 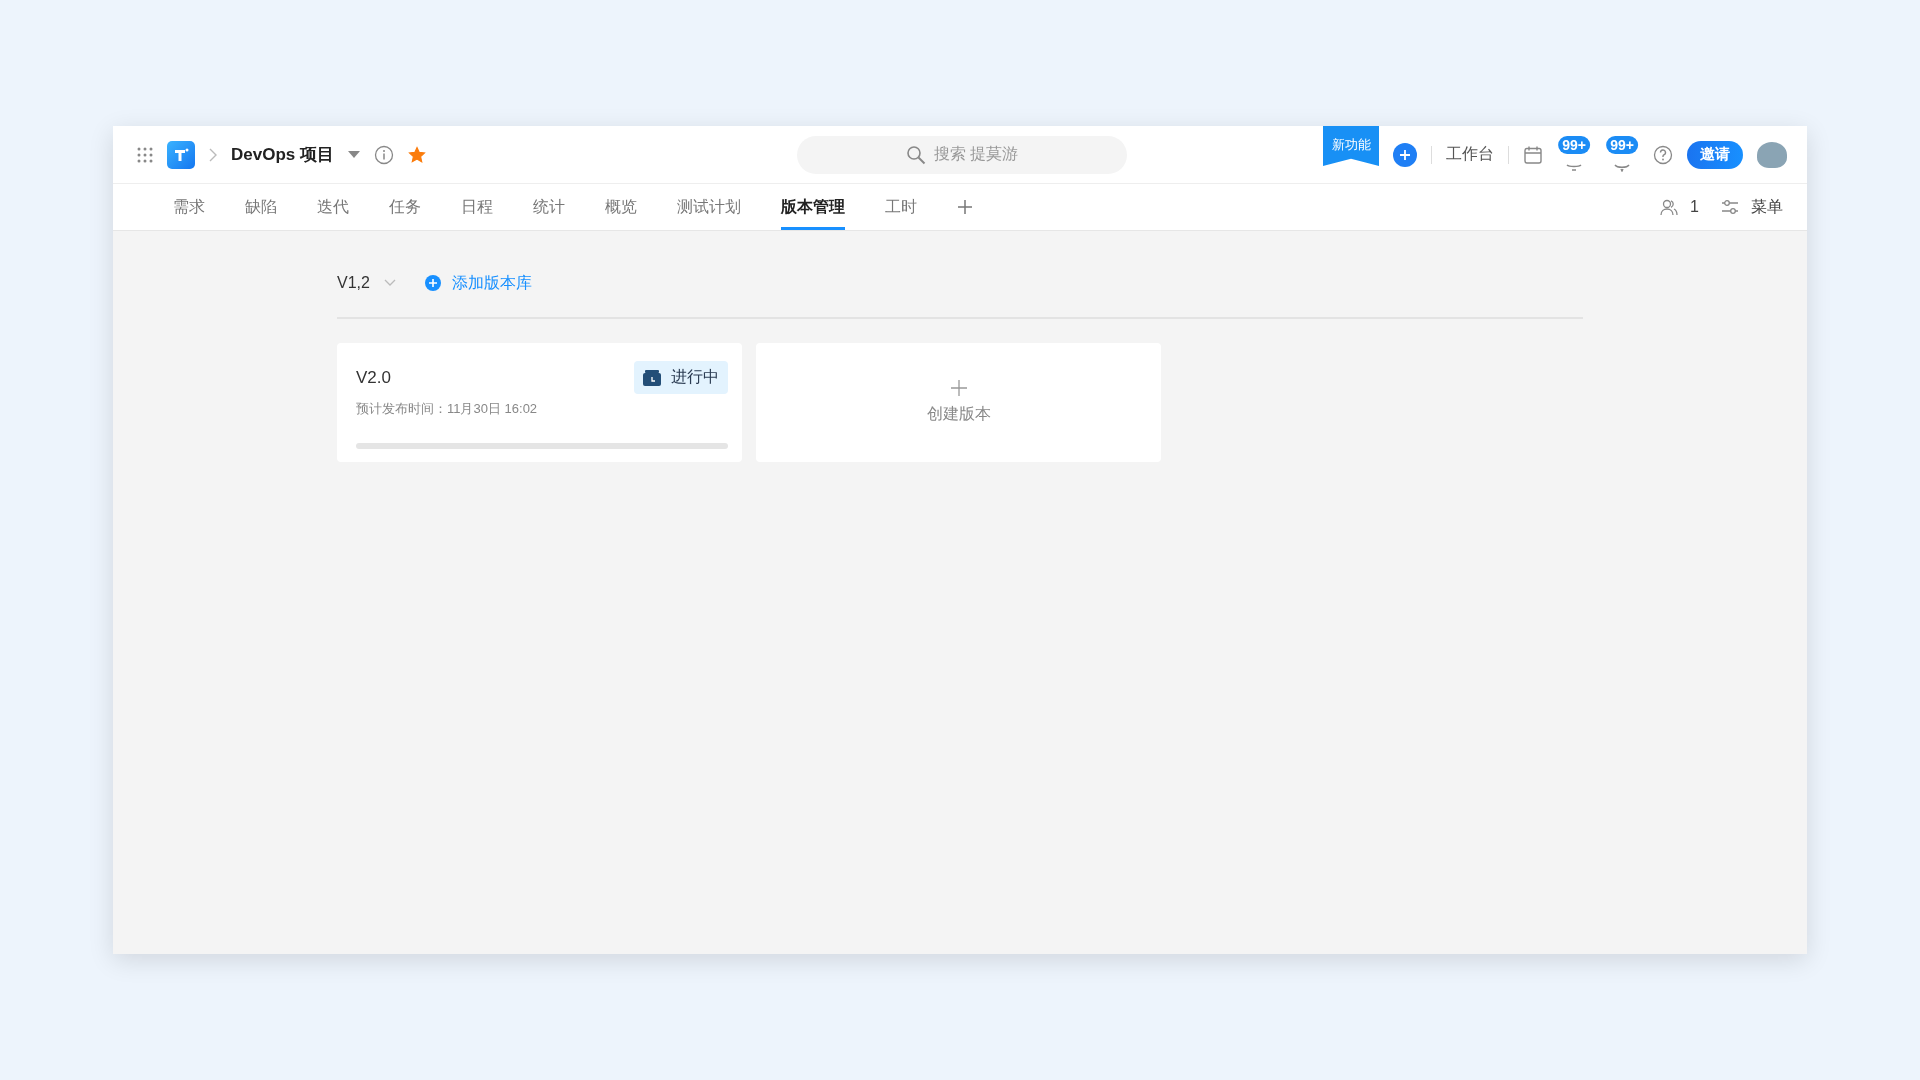 What do you see at coordinates (813, 207) in the screenshot?
I see `nav-tab: 版本管理` at bounding box center [813, 207].